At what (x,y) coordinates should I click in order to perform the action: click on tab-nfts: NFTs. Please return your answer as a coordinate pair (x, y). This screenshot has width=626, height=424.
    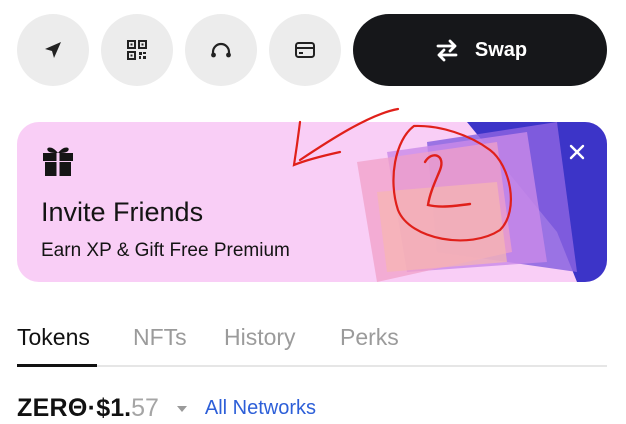
    Looking at the image, I should click on (160, 337).